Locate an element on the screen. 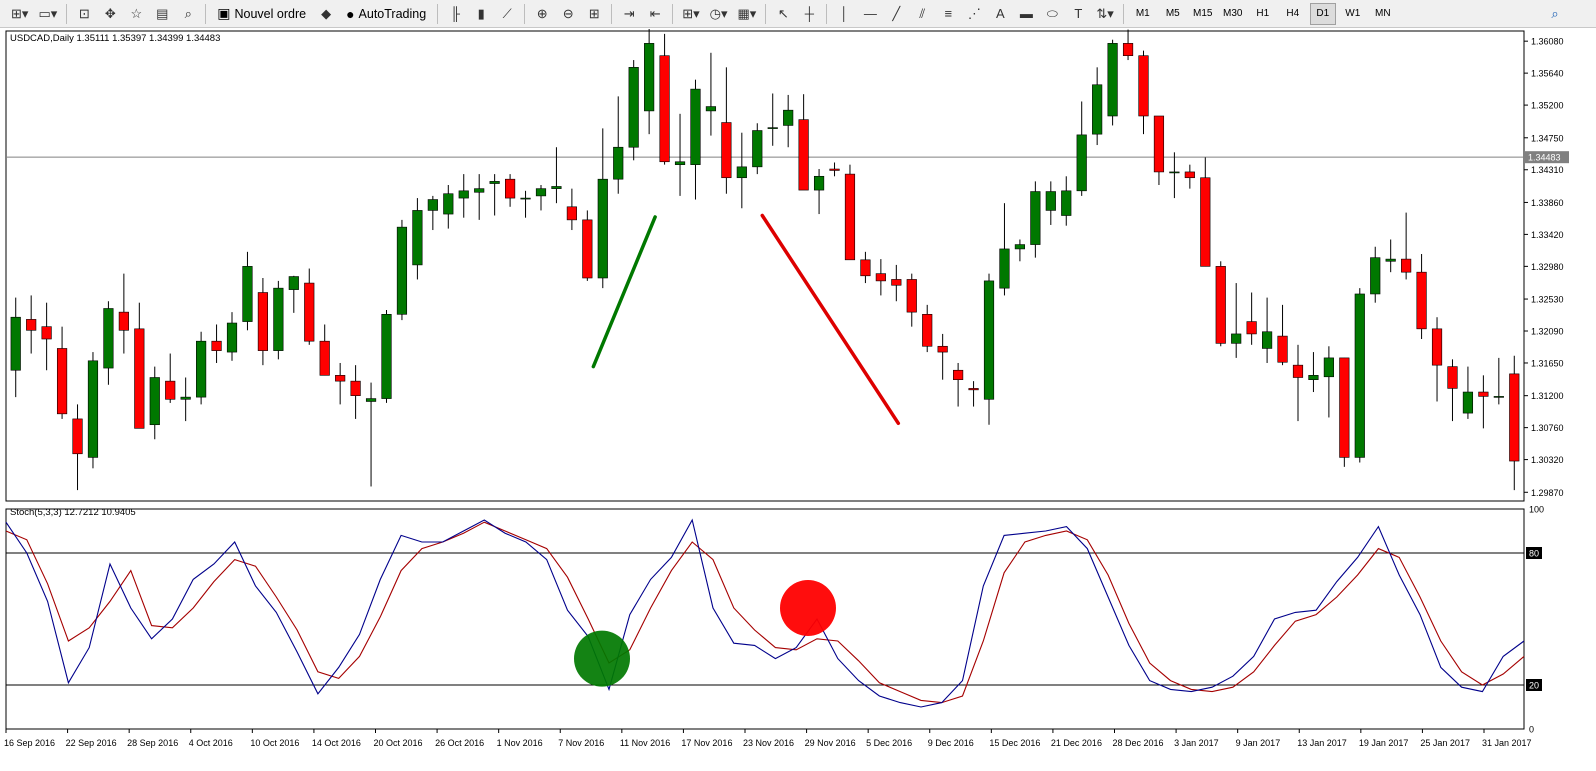 This screenshot has width=1596, height=771. navigator-icon: ✥ is located at coordinates (110, 14).